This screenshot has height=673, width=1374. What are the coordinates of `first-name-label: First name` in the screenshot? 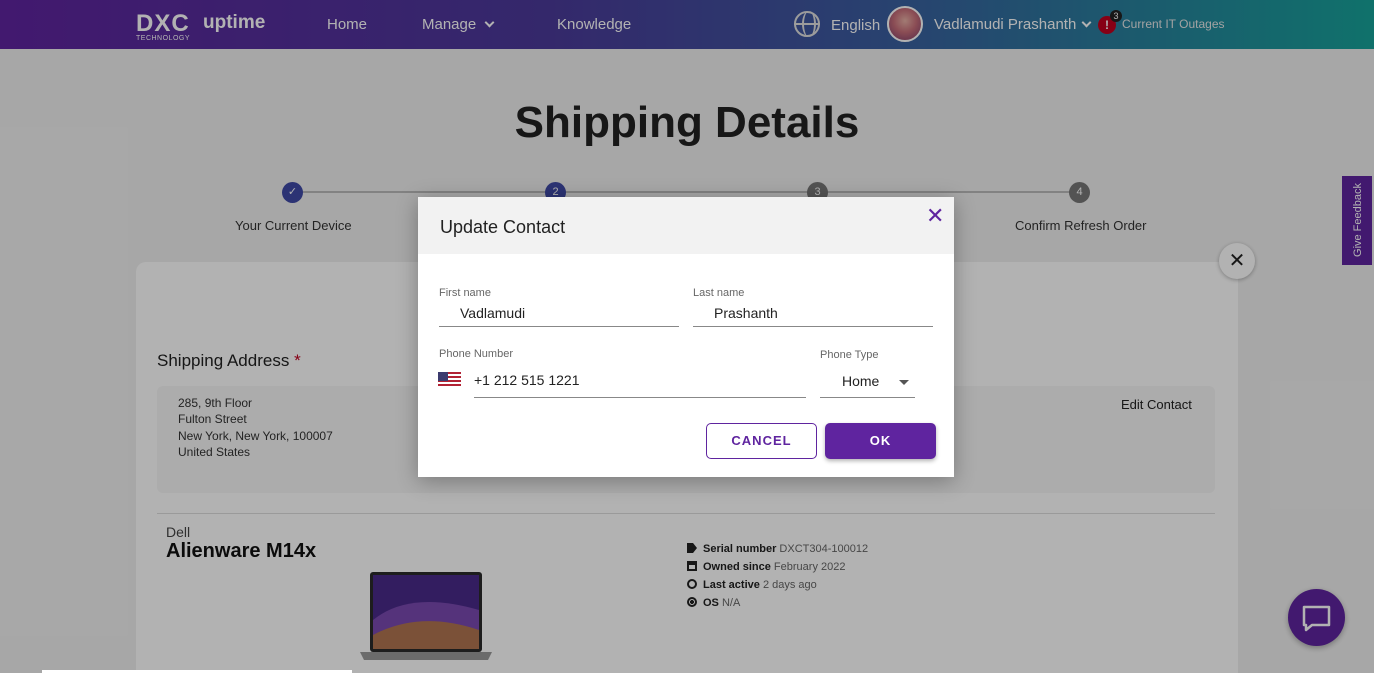 It's located at (465, 293).